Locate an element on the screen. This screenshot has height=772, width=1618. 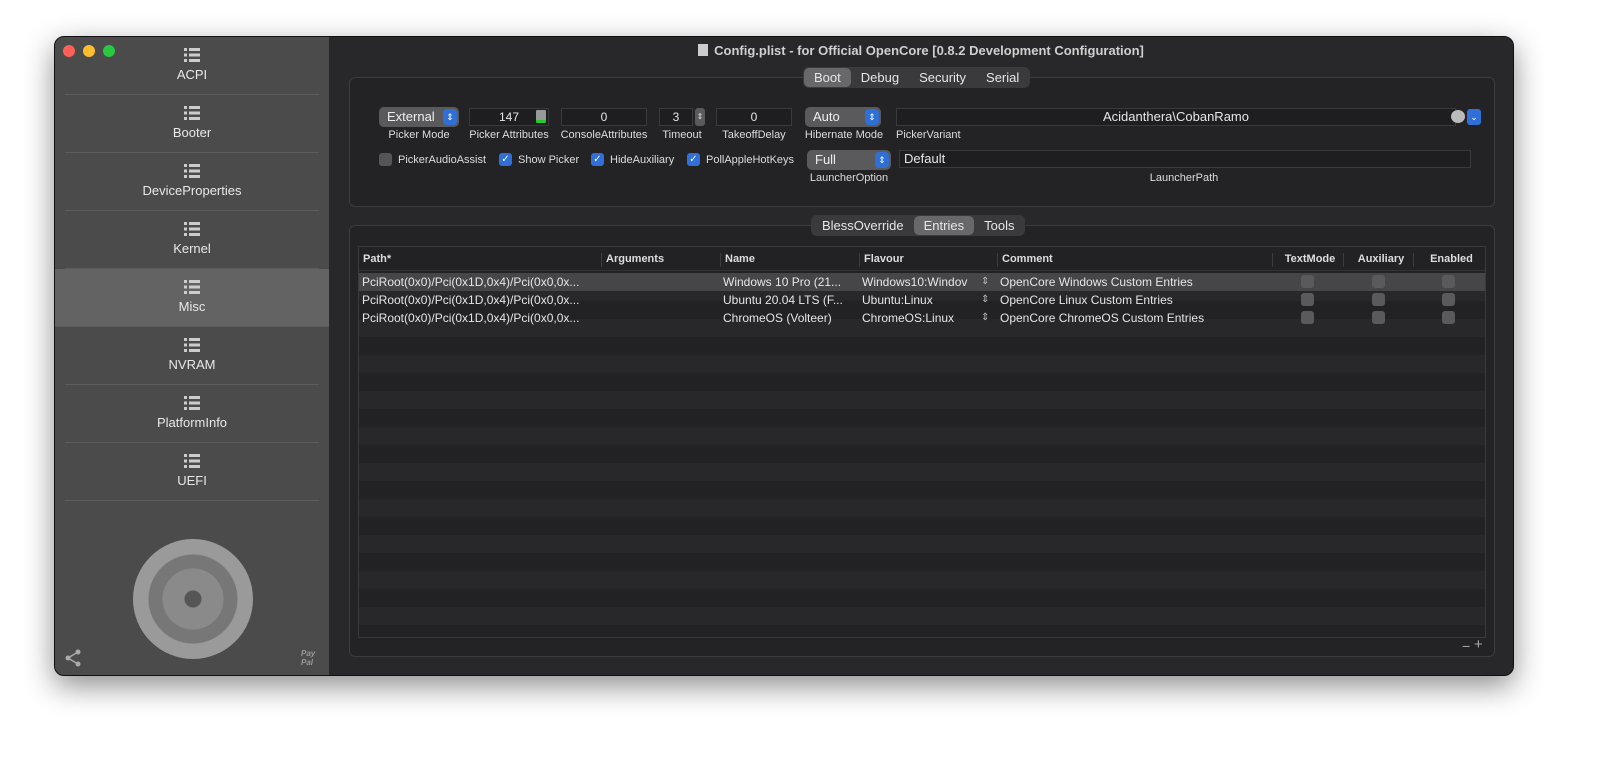
sidebar-item-booter: Booter is located at coordinates (192, 124).